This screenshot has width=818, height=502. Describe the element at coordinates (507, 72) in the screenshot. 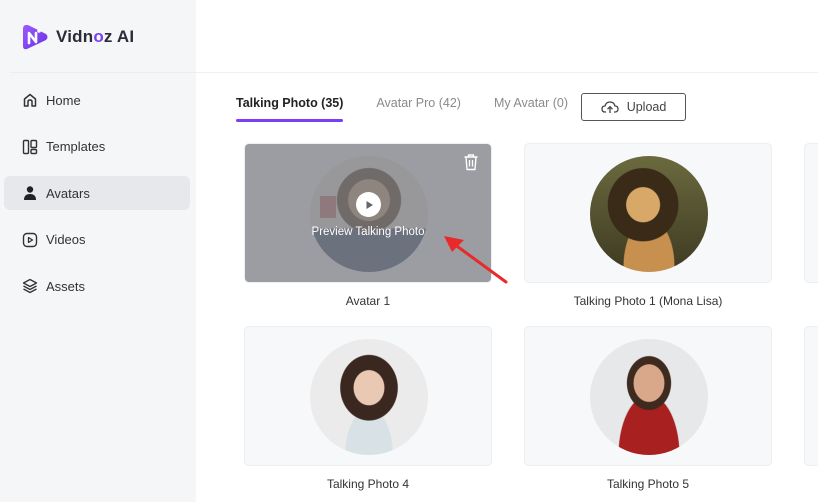

I see `header-divider` at that location.